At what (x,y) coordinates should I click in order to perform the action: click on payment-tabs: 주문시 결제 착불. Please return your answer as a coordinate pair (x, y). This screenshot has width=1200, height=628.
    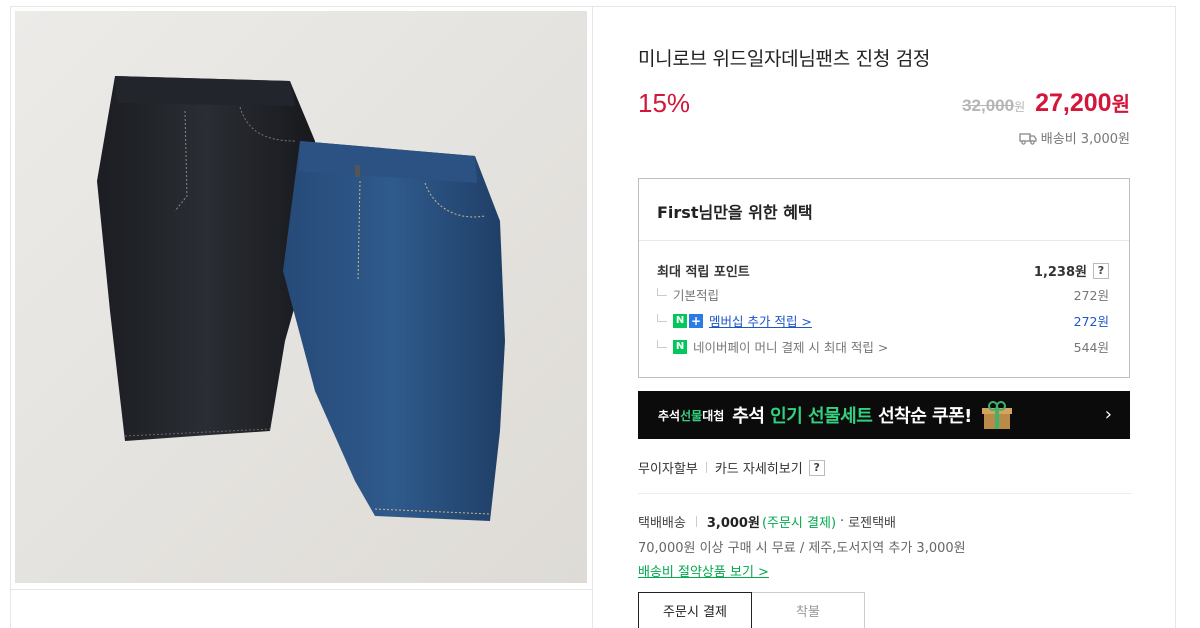
    Looking at the image, I should click on (751, 610).